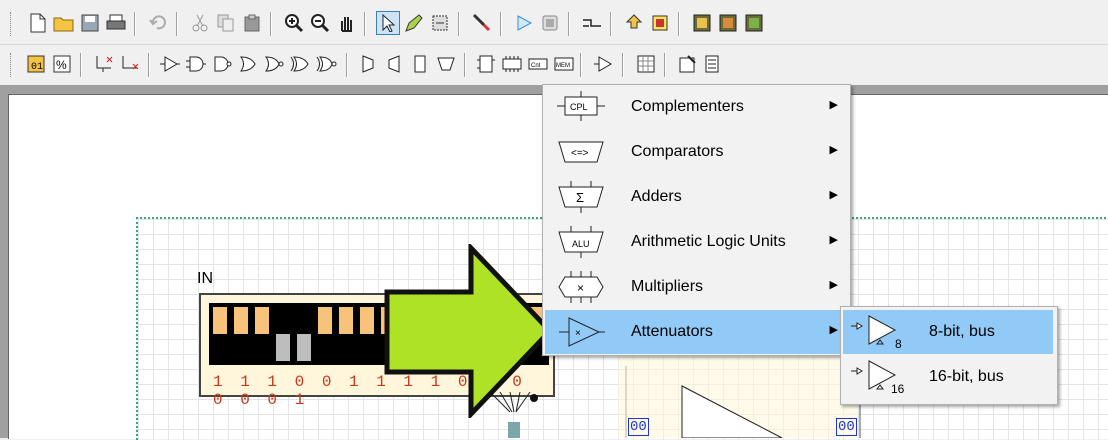 The image size is (1108, 440). I want to click on svg-text: CPL, so click(579, 107).